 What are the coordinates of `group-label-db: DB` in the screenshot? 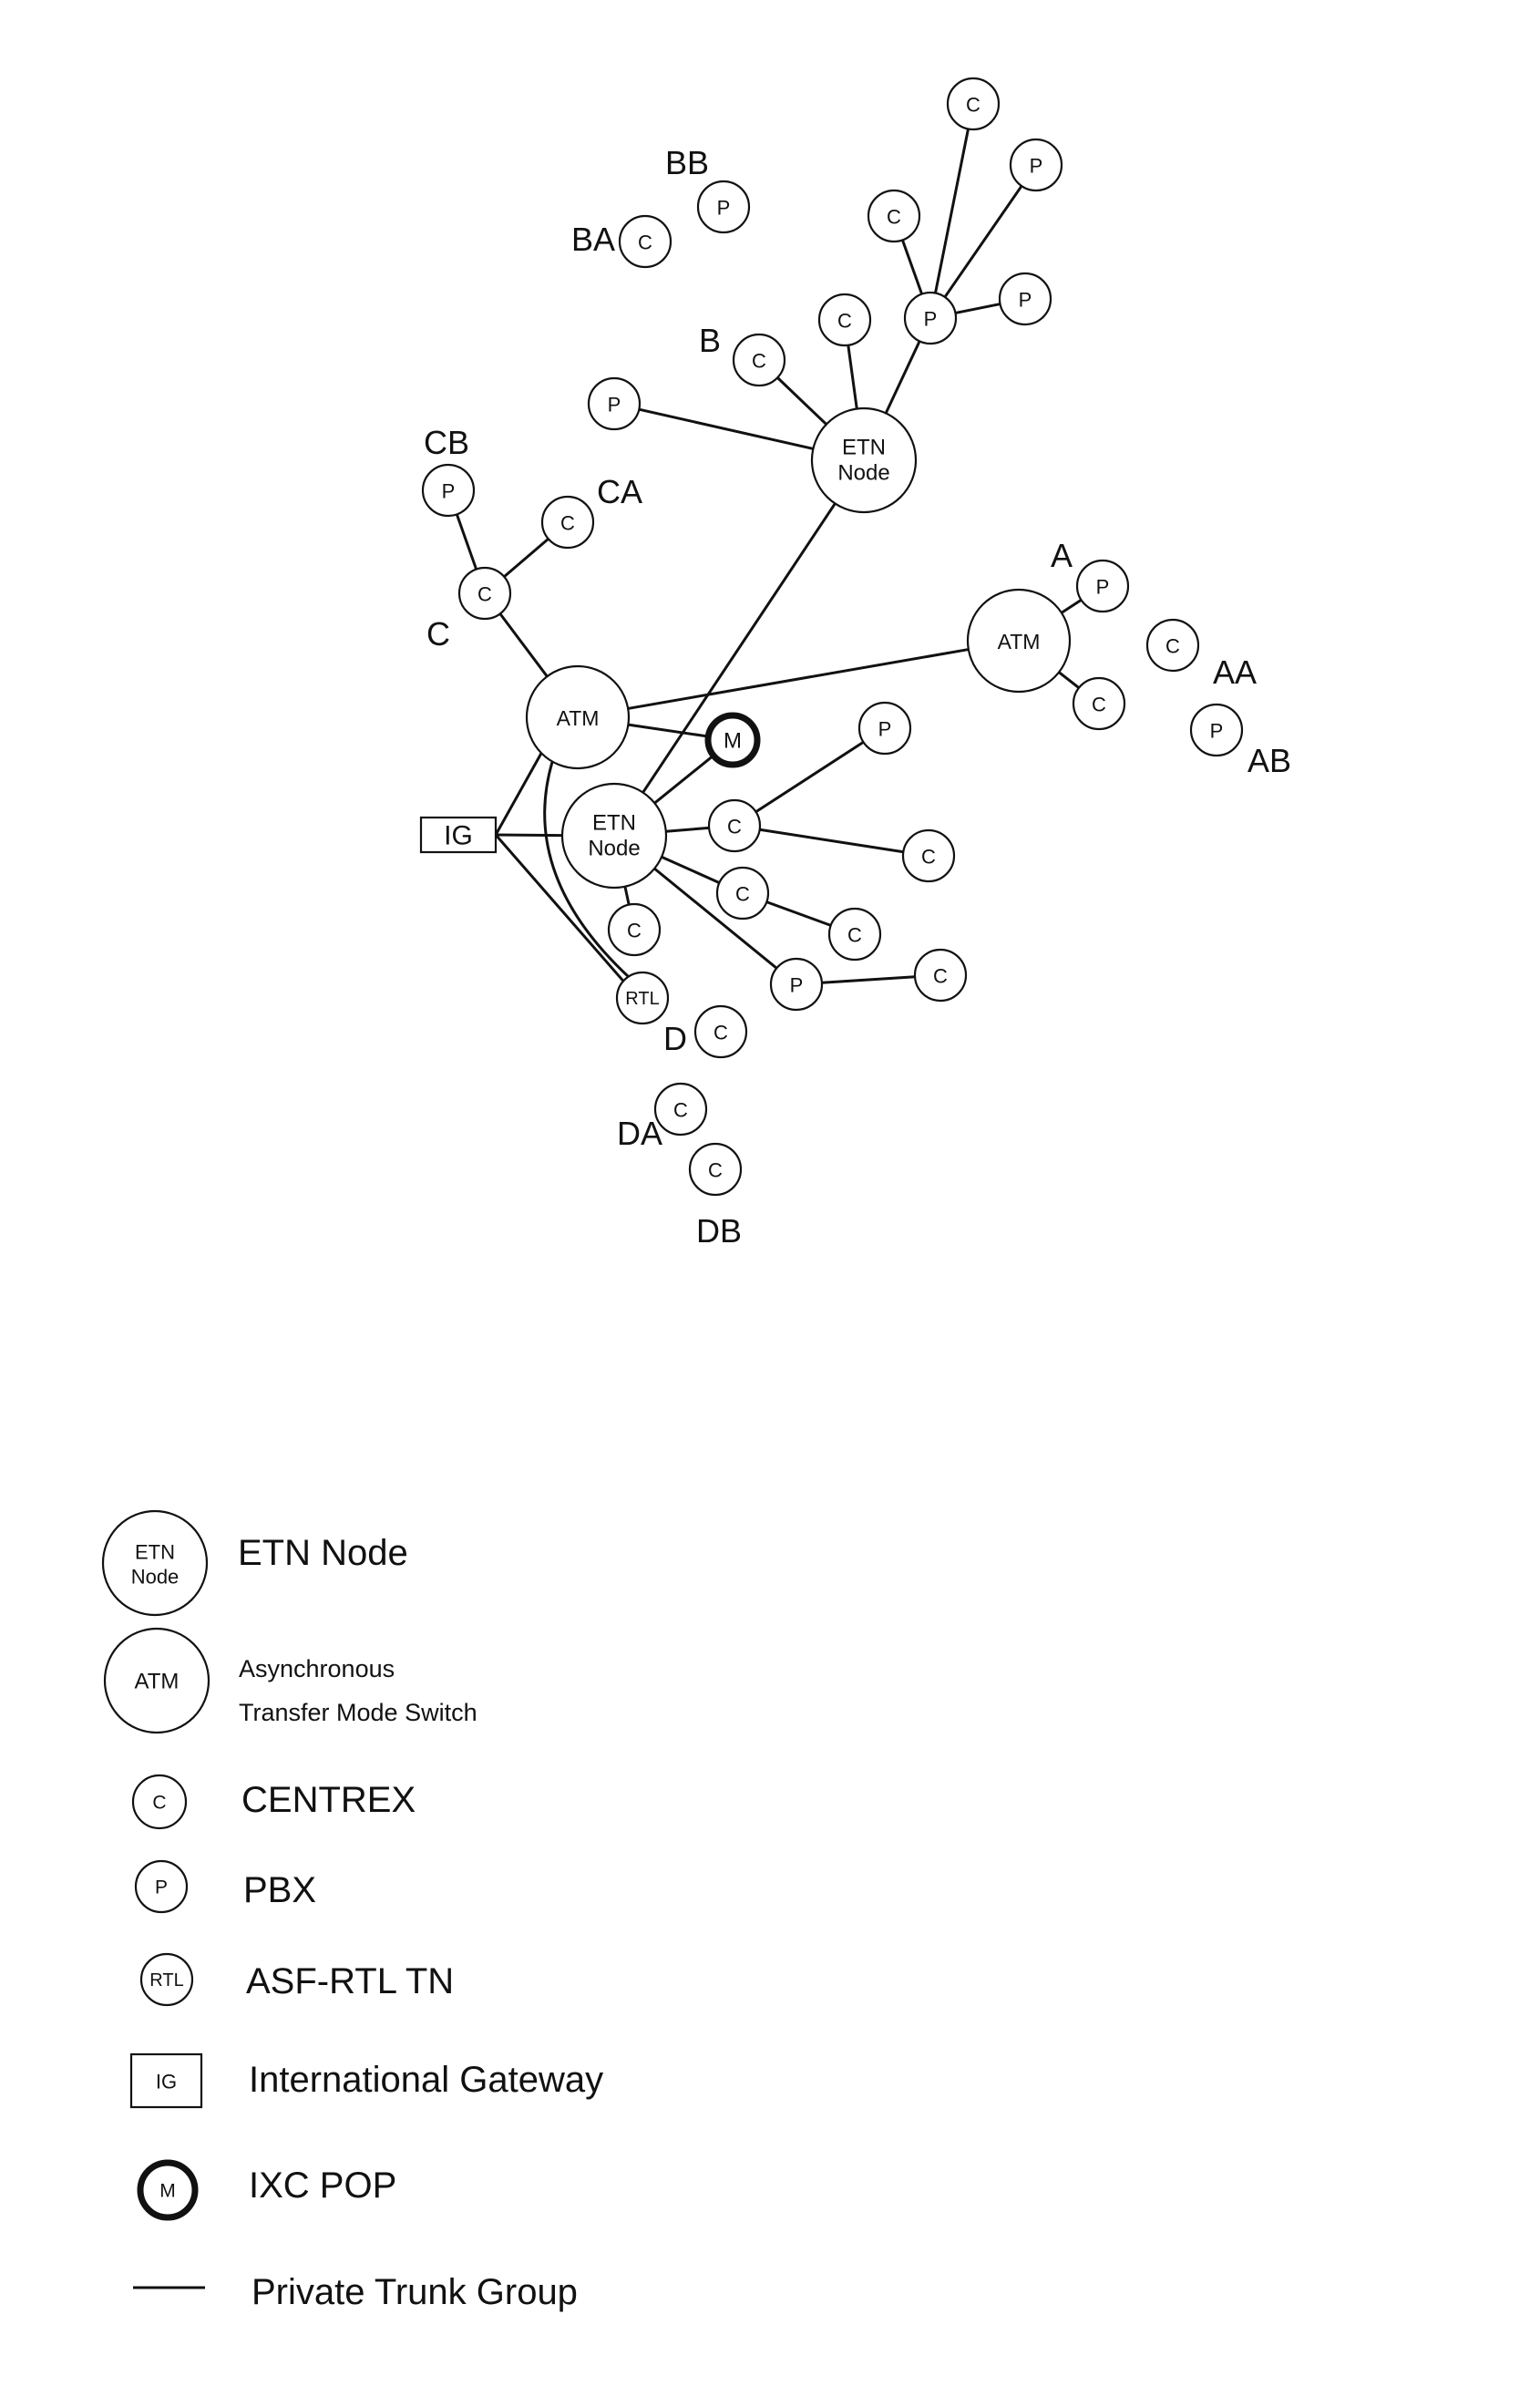 It's located at (719, 1231).